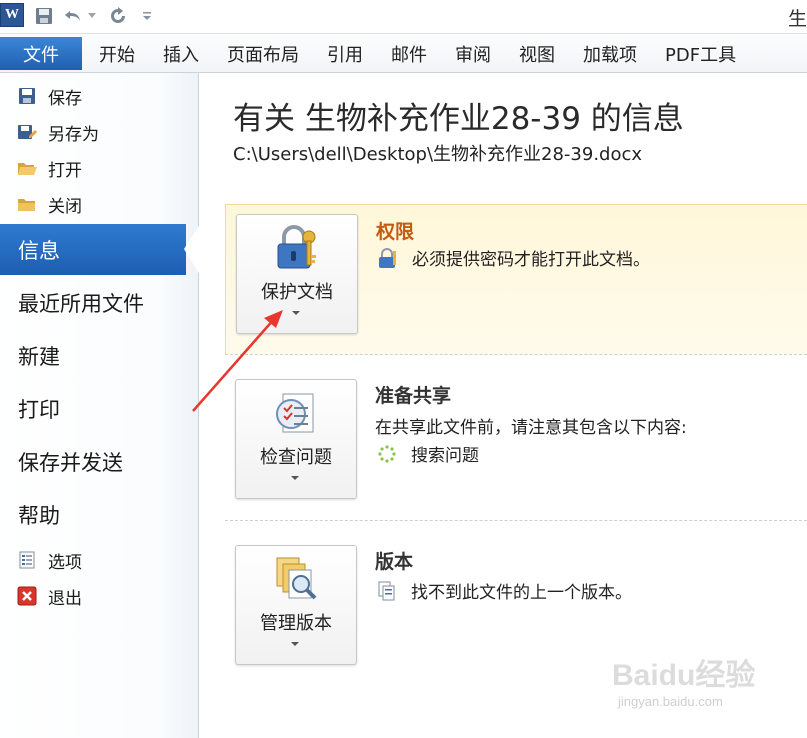  Describe the element at coordinates (296, 457) in the screenshot. I see `check-for-issues-label: 检查问题` at that location.